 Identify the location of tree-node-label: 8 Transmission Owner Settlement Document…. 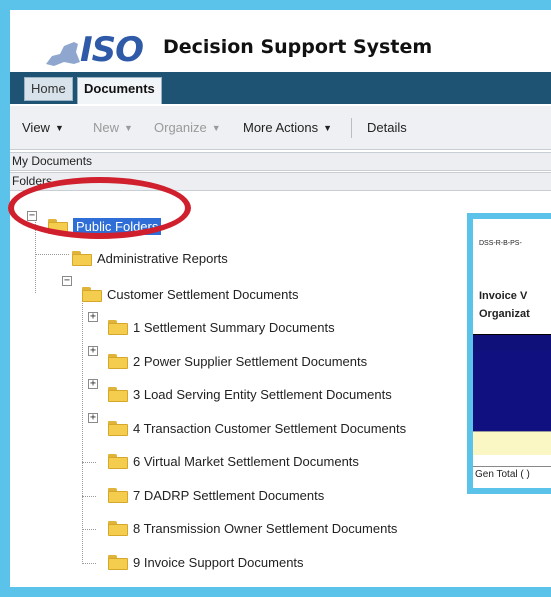
(265, 528).